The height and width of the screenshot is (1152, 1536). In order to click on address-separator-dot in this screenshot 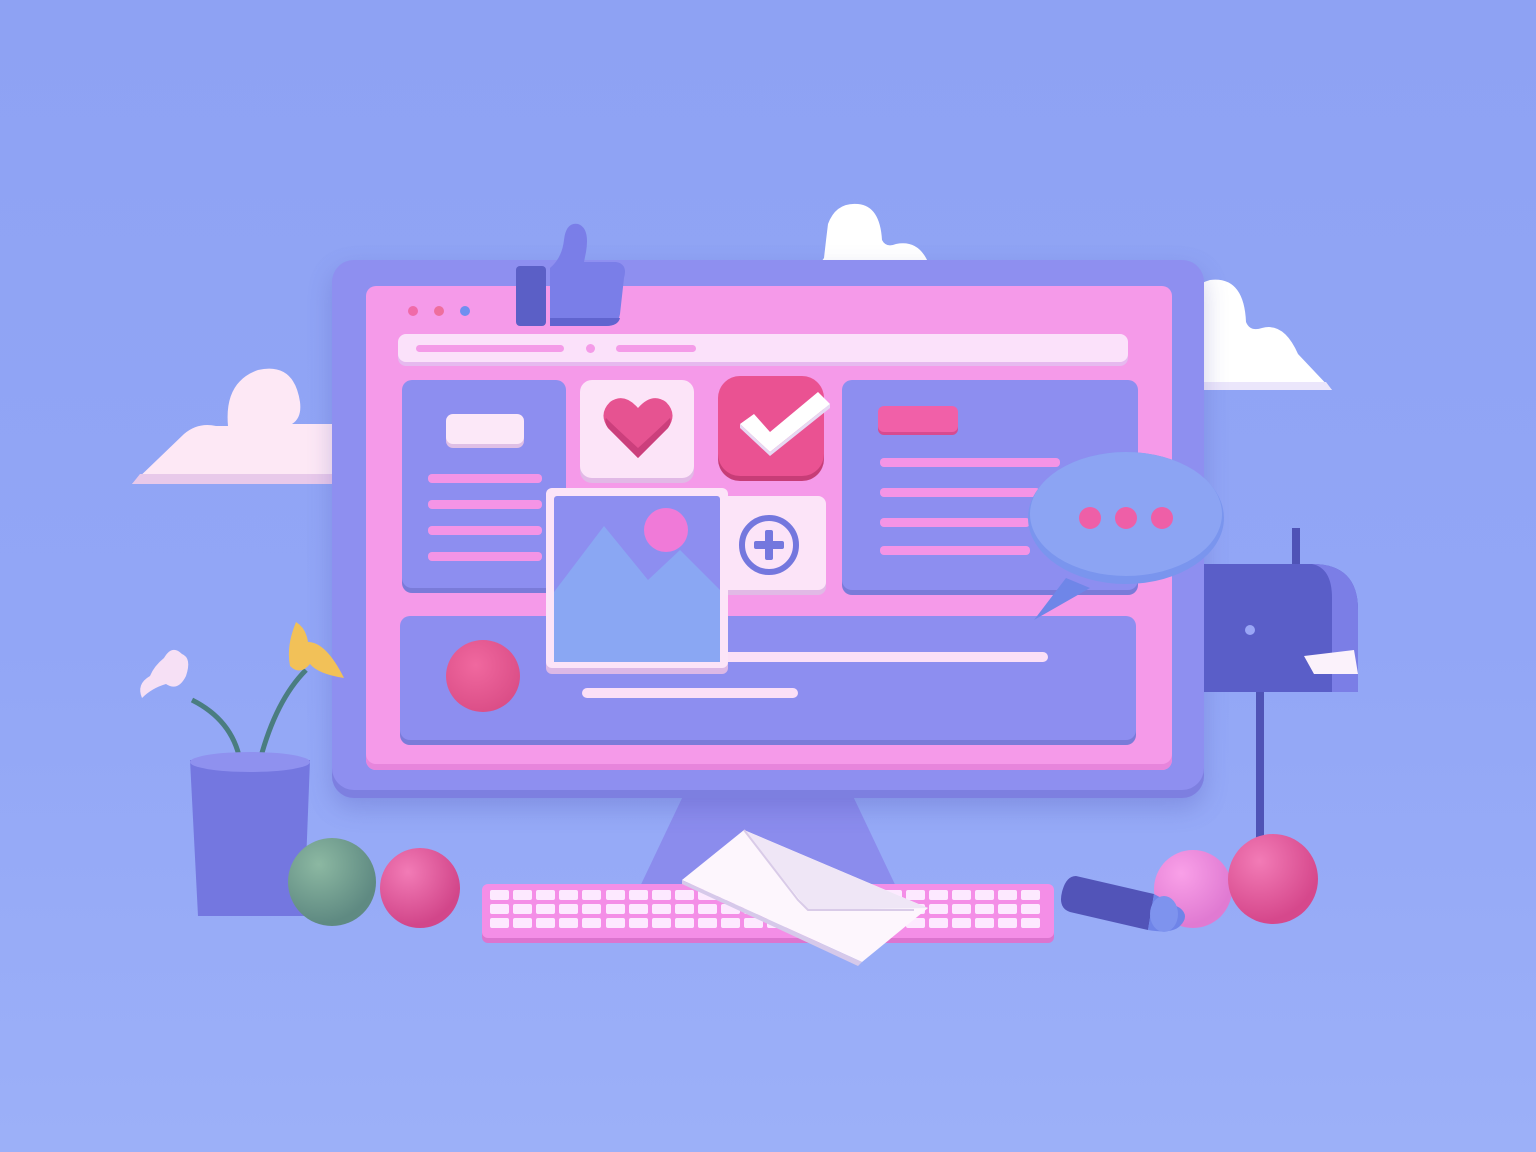, I will do `click(590, 348)`.